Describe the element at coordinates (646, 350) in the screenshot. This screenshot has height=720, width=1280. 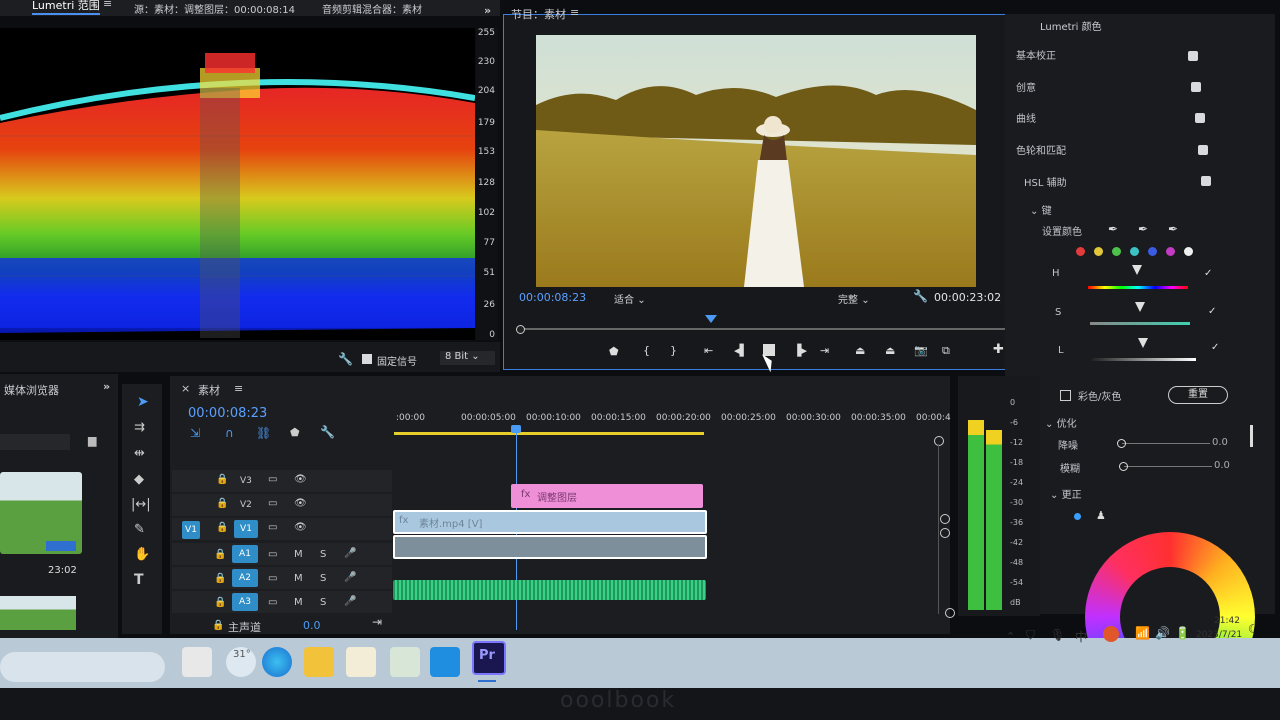
I see `mark-in-icon: {` at that location.